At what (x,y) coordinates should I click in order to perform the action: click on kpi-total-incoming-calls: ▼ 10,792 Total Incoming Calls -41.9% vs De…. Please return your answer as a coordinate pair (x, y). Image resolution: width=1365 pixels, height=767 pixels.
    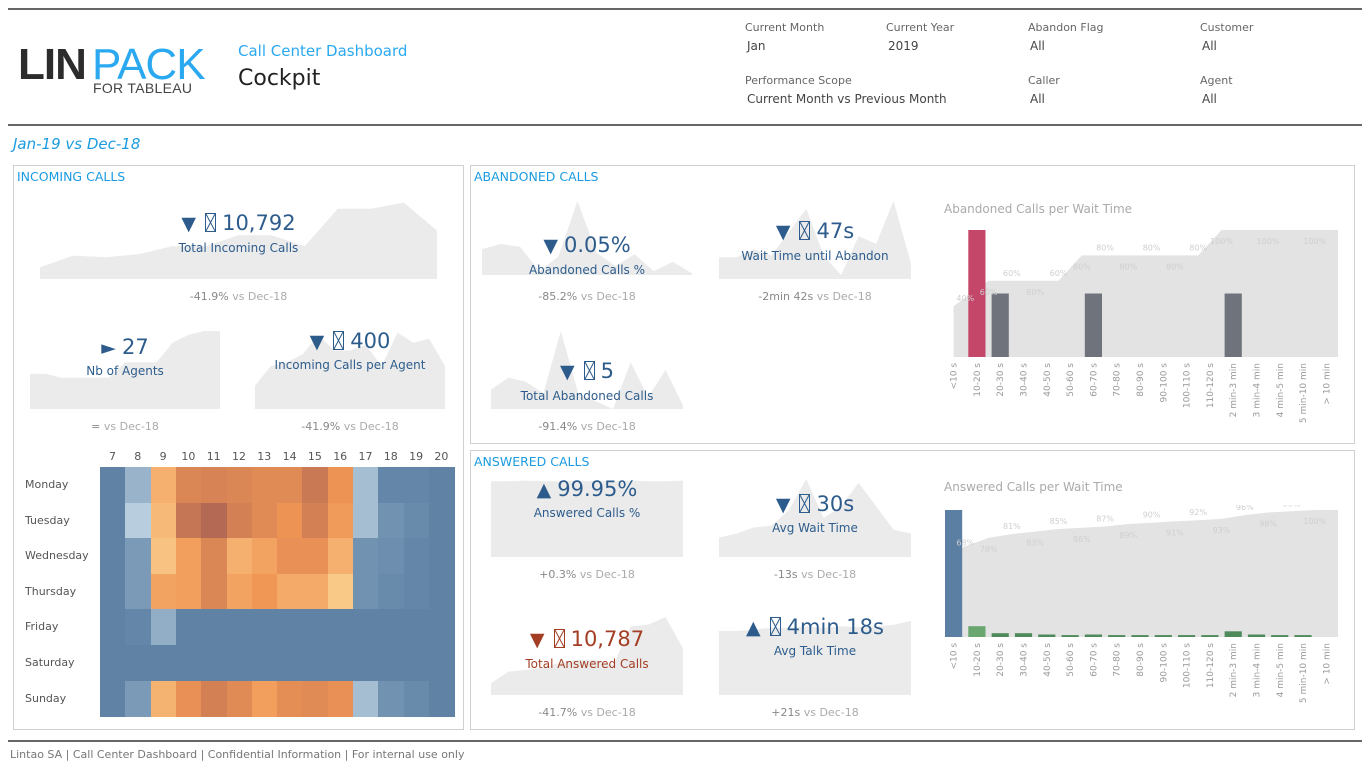
    Looking at the image, I should click on (238, 252).